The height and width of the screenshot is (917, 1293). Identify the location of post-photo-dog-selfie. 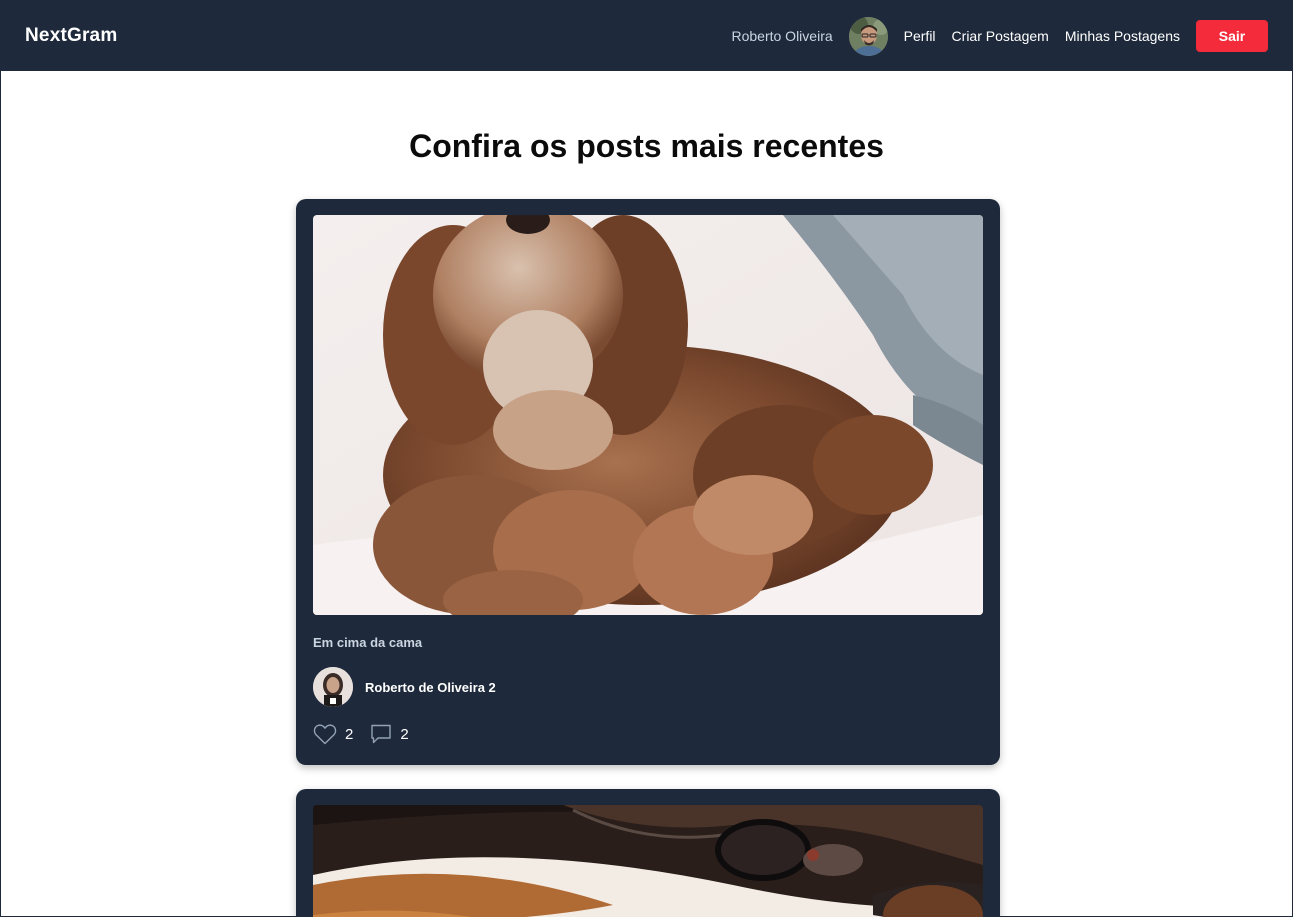
(648, 861).